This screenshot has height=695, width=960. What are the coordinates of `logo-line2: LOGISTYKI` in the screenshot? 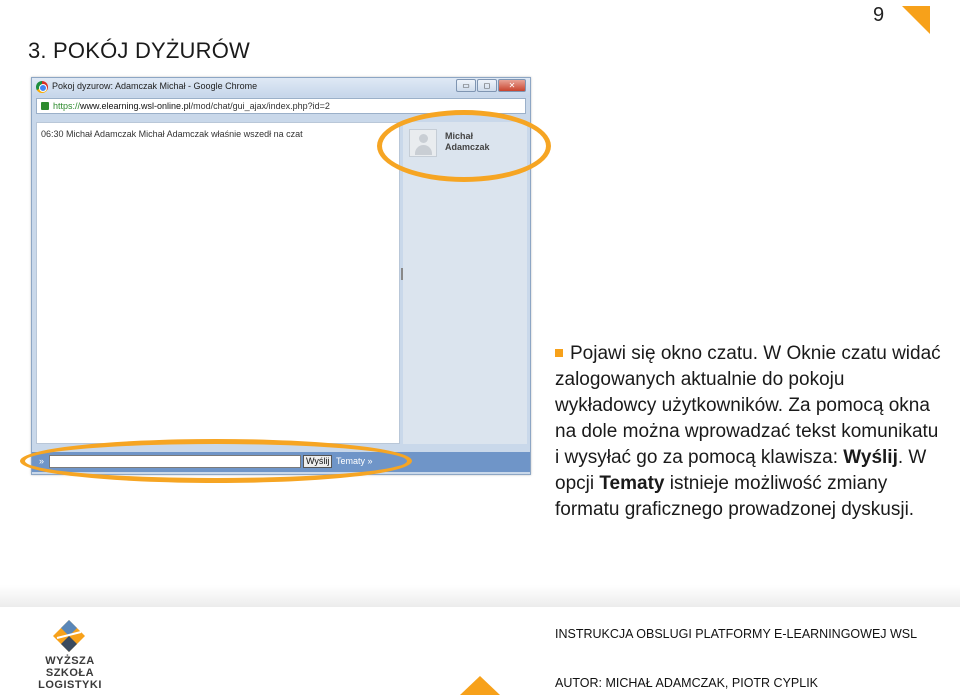 It's located at (70, 685).